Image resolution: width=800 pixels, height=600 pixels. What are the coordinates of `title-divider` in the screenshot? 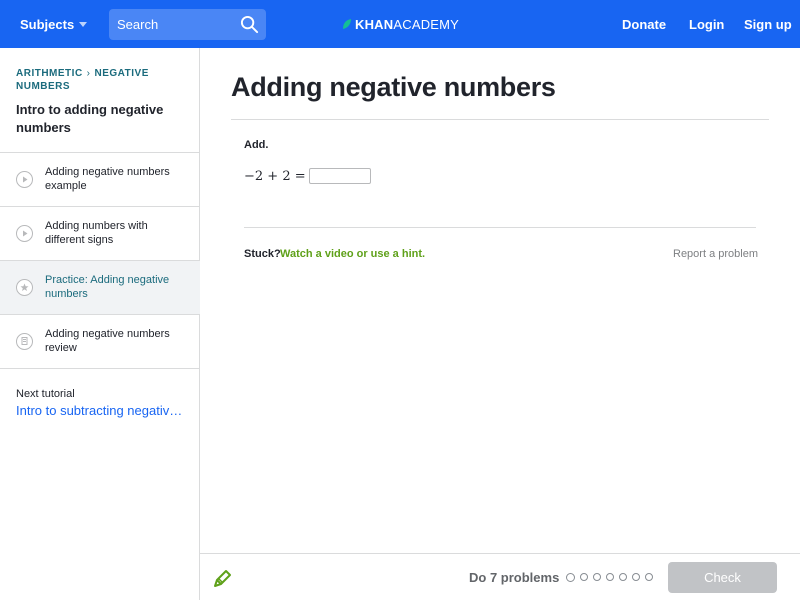 It's located at (500, 119).